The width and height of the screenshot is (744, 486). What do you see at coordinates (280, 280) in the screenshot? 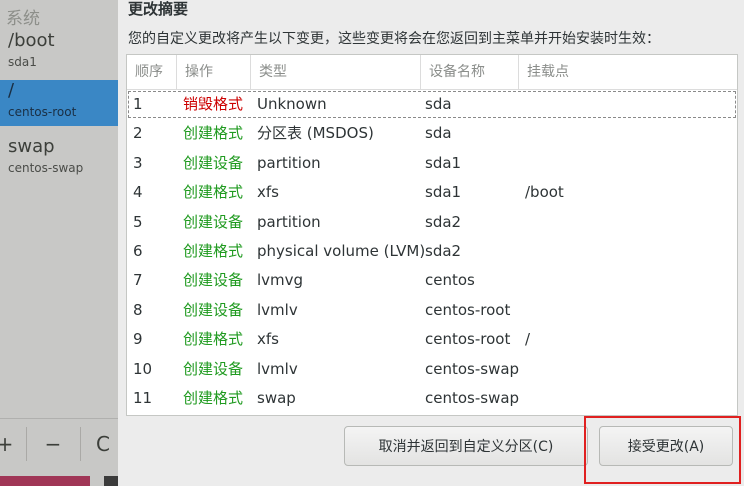
I see `cell-type: lvmvg` at bounding box center [280, 280].